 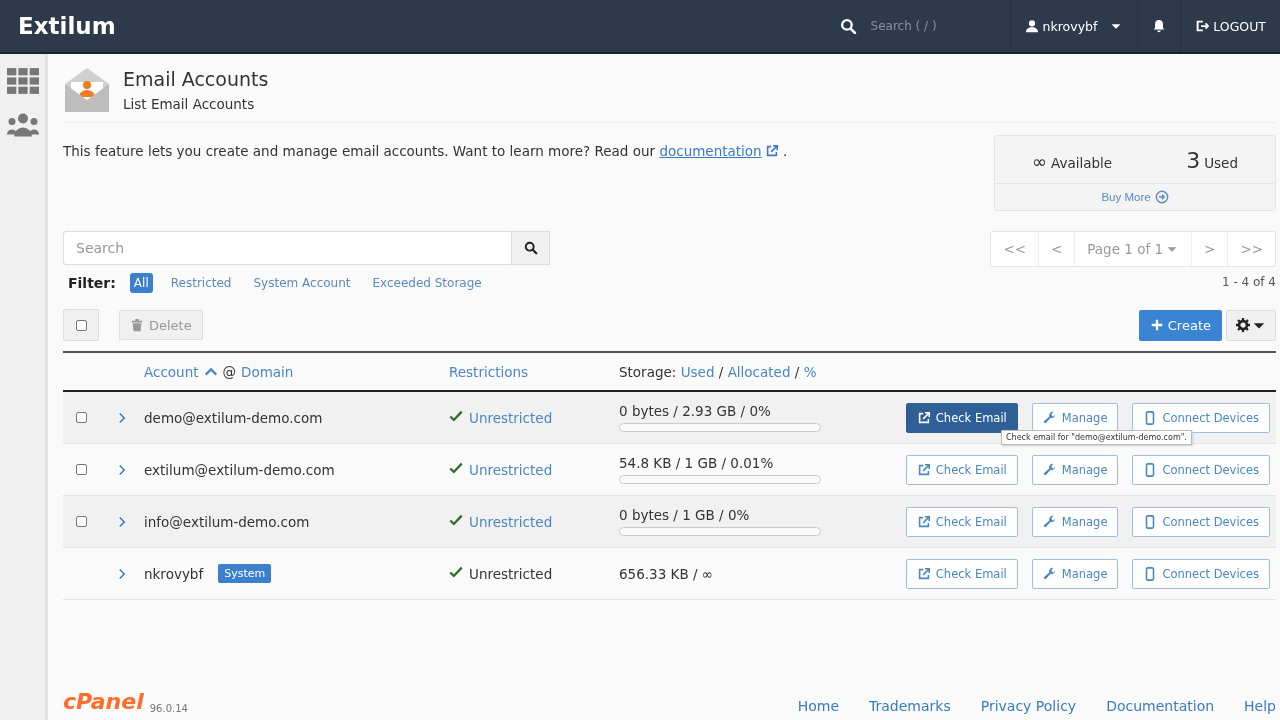 I want to click on filter-option: Exceeded Storage, so click(x=427, y=283).